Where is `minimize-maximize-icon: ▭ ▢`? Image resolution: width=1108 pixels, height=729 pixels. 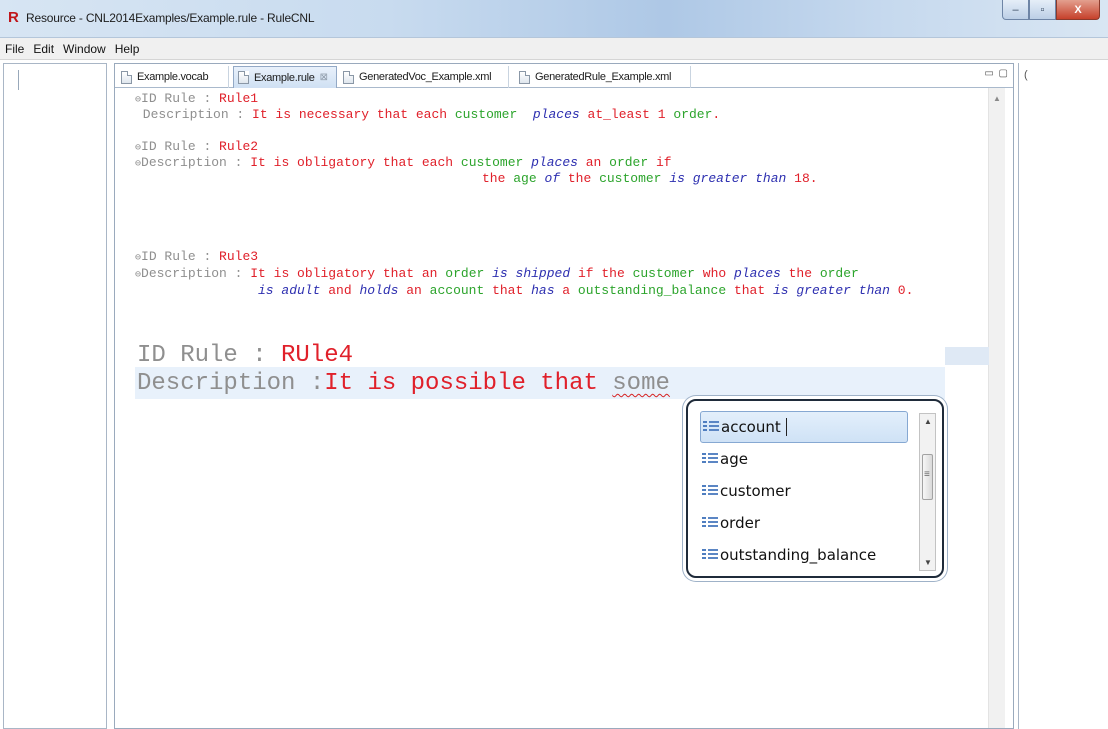 minimize-maximize-icon: ▭ ▢ is located at coordinates (996, 73).